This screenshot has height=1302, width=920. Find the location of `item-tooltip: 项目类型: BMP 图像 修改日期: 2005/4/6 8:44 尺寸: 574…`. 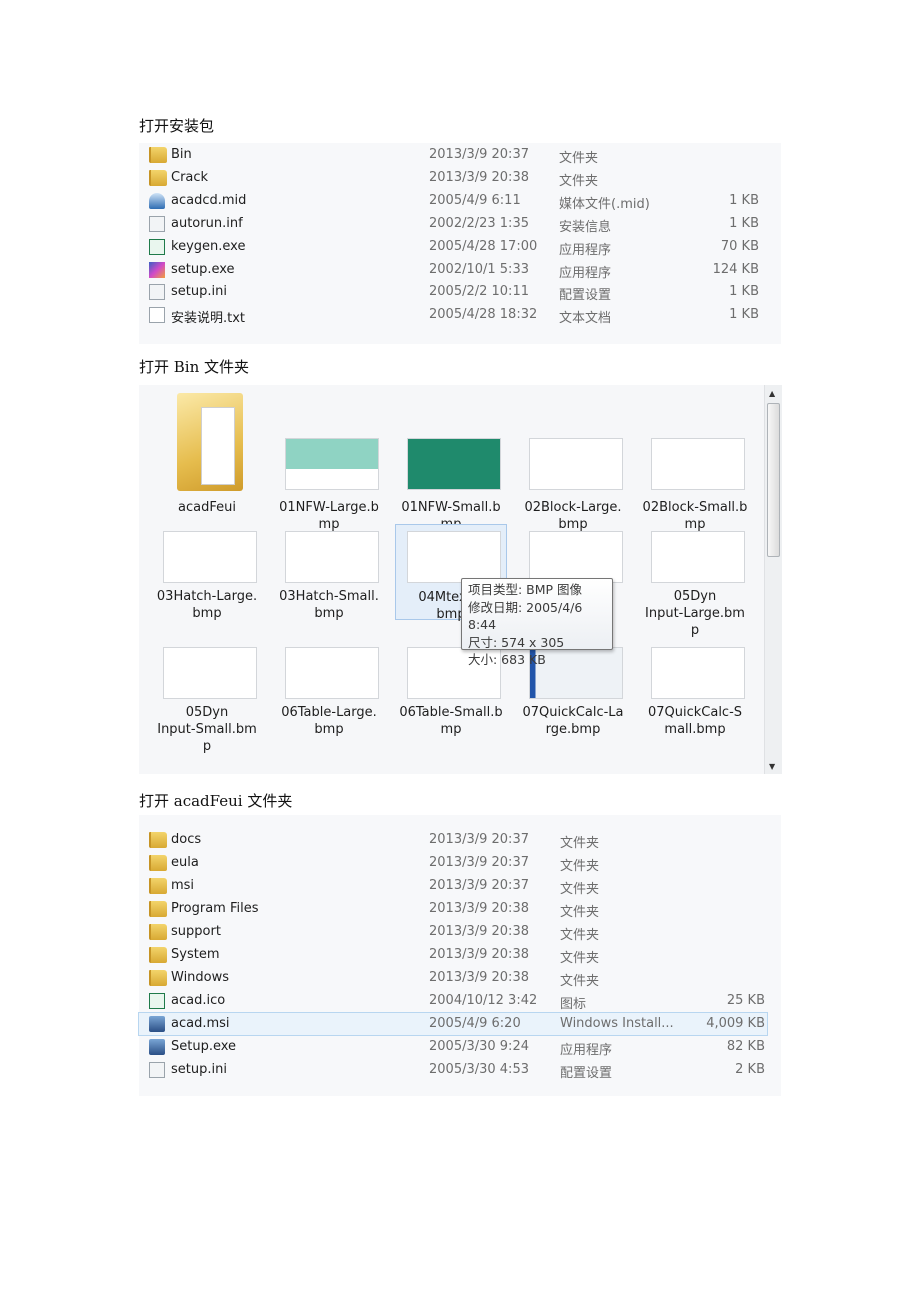

item-tooltip: 项目类型: BMP 图像 修改日期: 2005/4/6 8:44 尺寸: 574… is located at coordinates (537, 622).